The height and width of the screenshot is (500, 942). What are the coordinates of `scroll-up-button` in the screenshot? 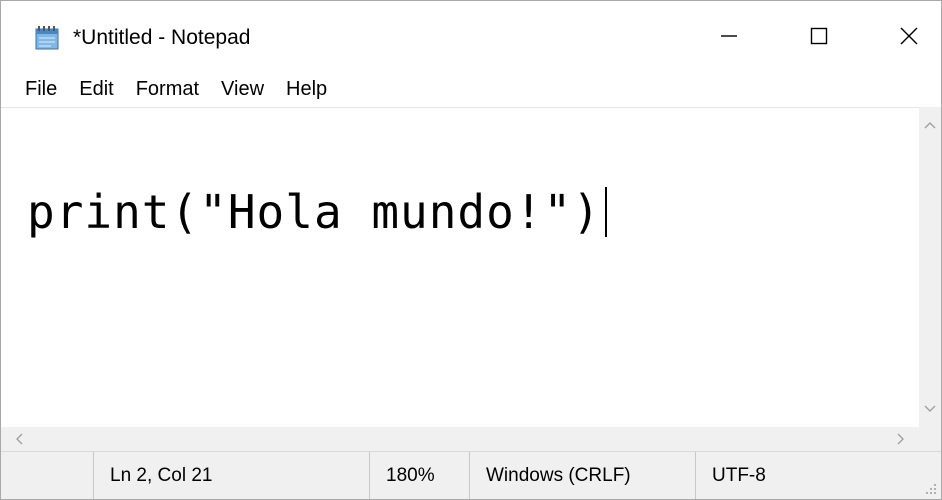 It's located at (930, 125).